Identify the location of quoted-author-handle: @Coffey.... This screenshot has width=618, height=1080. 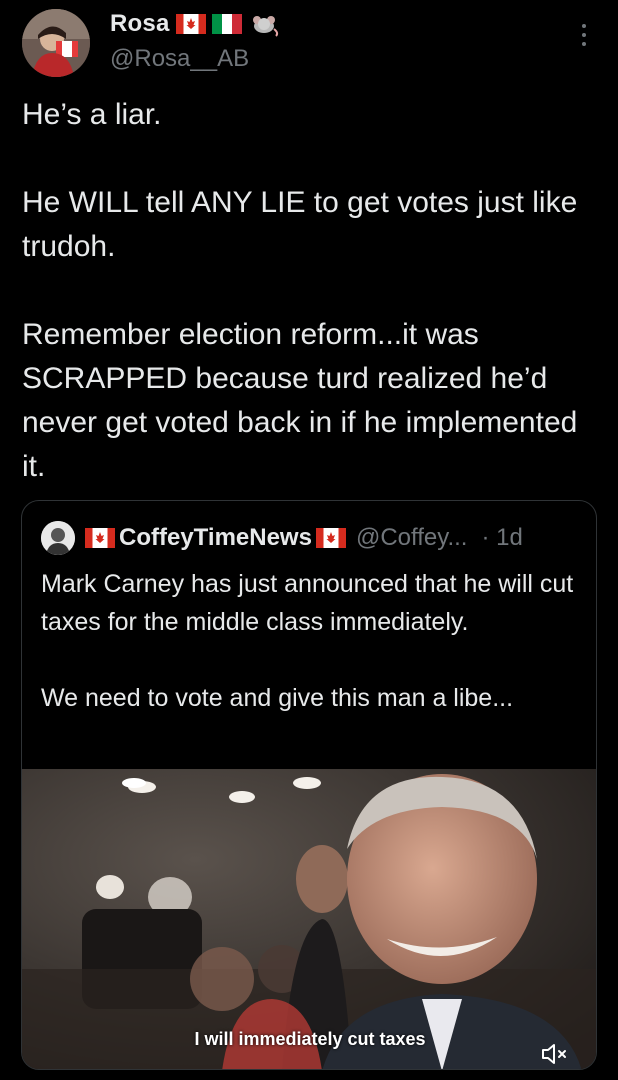
(412, 538).